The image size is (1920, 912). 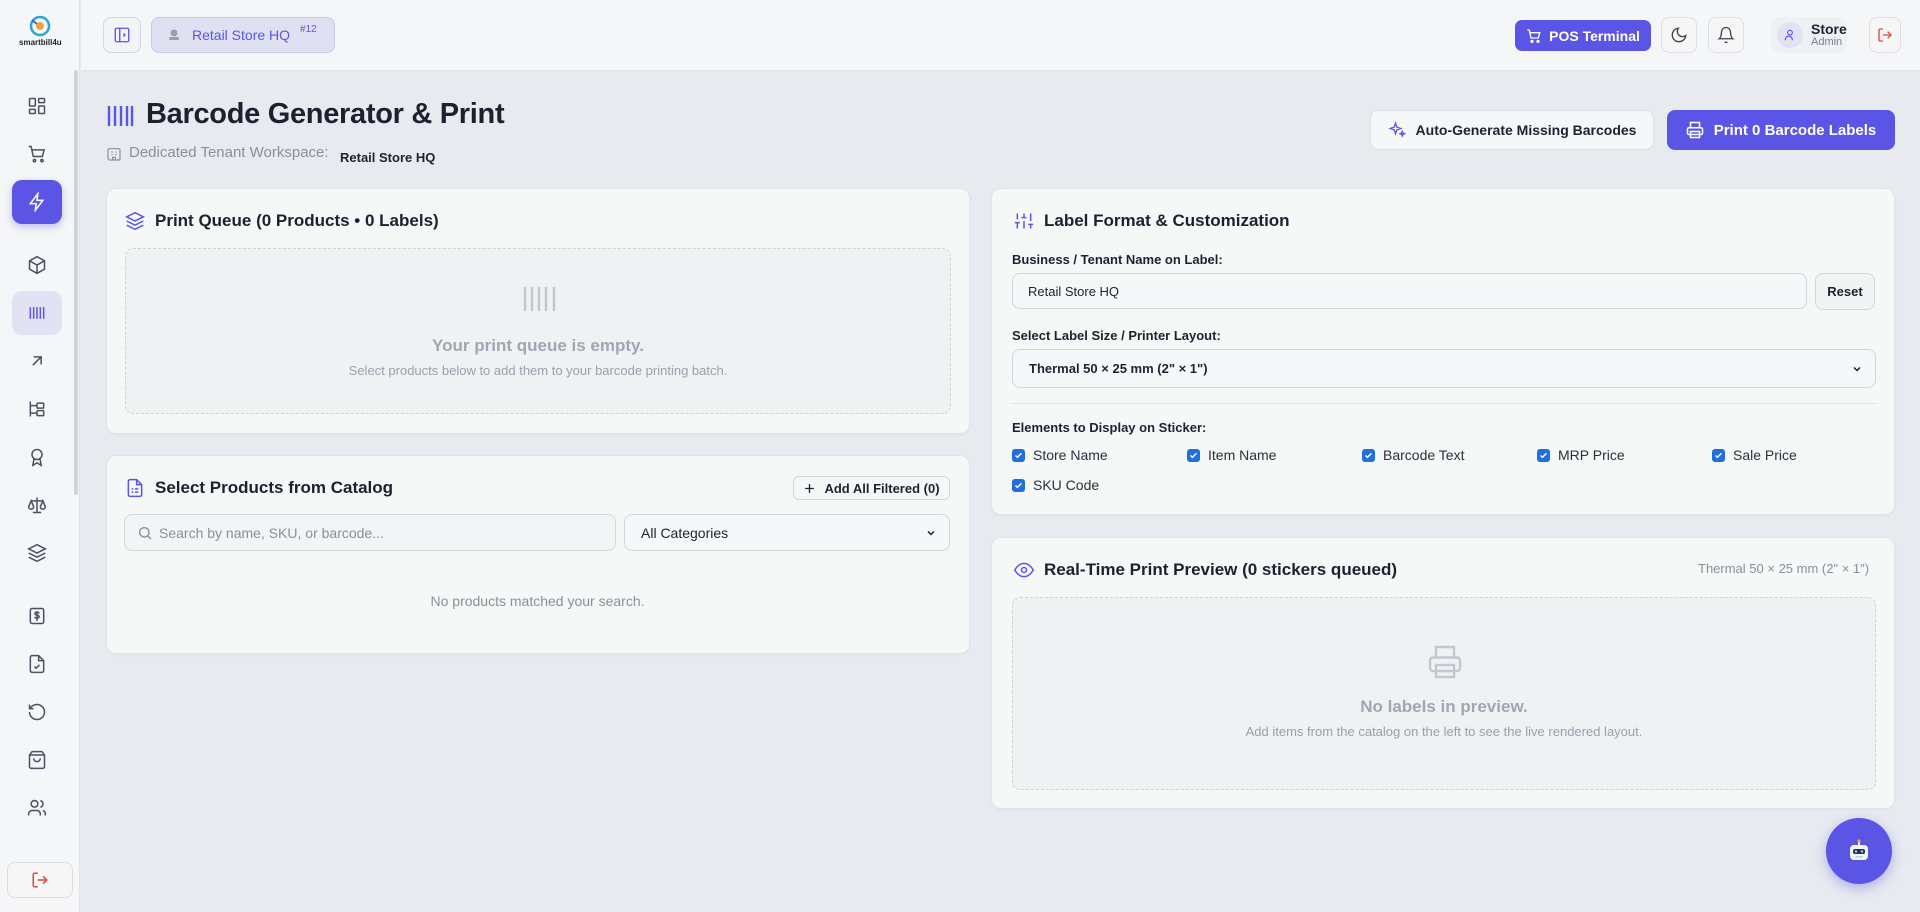 I want to click on search-icon, so click(x=145, y=532).